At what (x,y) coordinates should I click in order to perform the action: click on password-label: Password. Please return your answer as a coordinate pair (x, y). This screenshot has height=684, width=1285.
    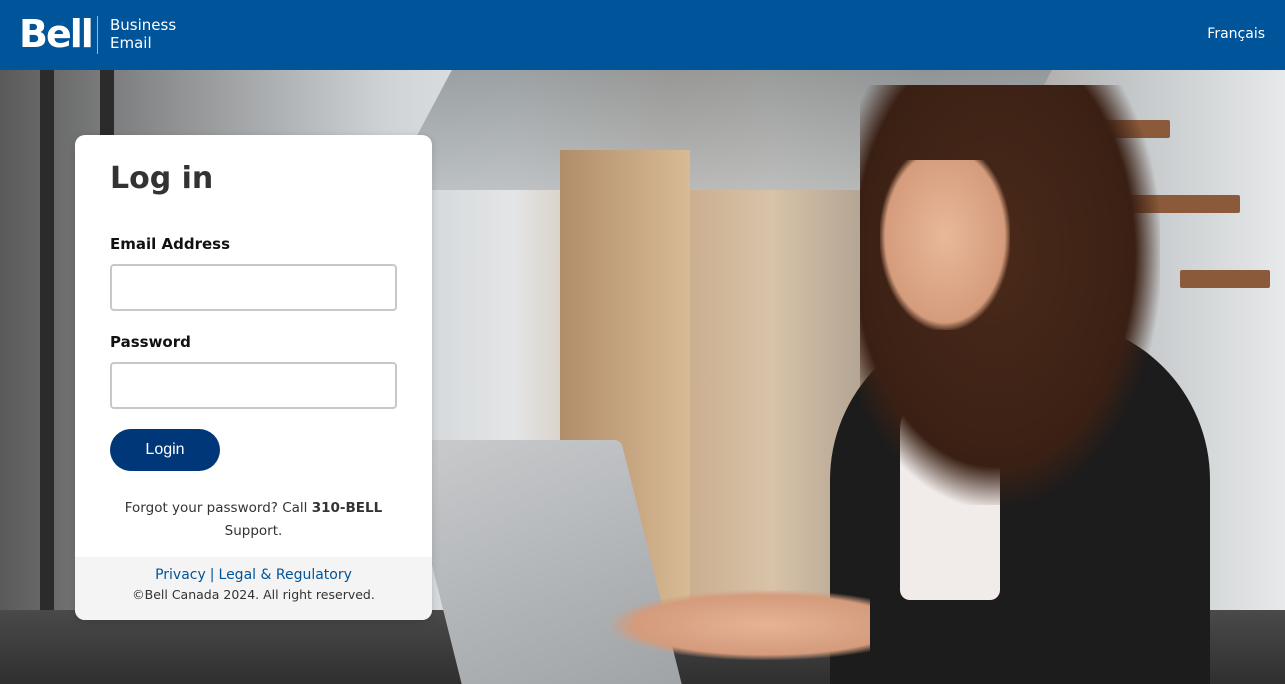
    Looking at the image, I should click on (150, 342).